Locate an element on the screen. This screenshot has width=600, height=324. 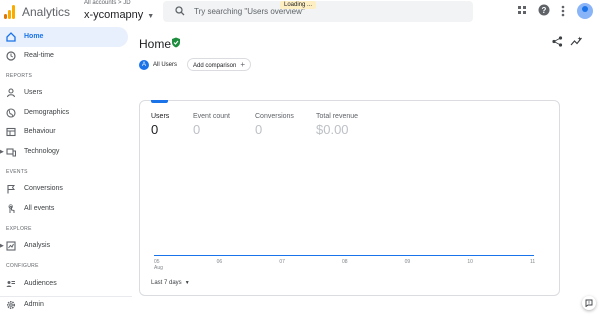
gear-icon is located at coordinates (11, 305).